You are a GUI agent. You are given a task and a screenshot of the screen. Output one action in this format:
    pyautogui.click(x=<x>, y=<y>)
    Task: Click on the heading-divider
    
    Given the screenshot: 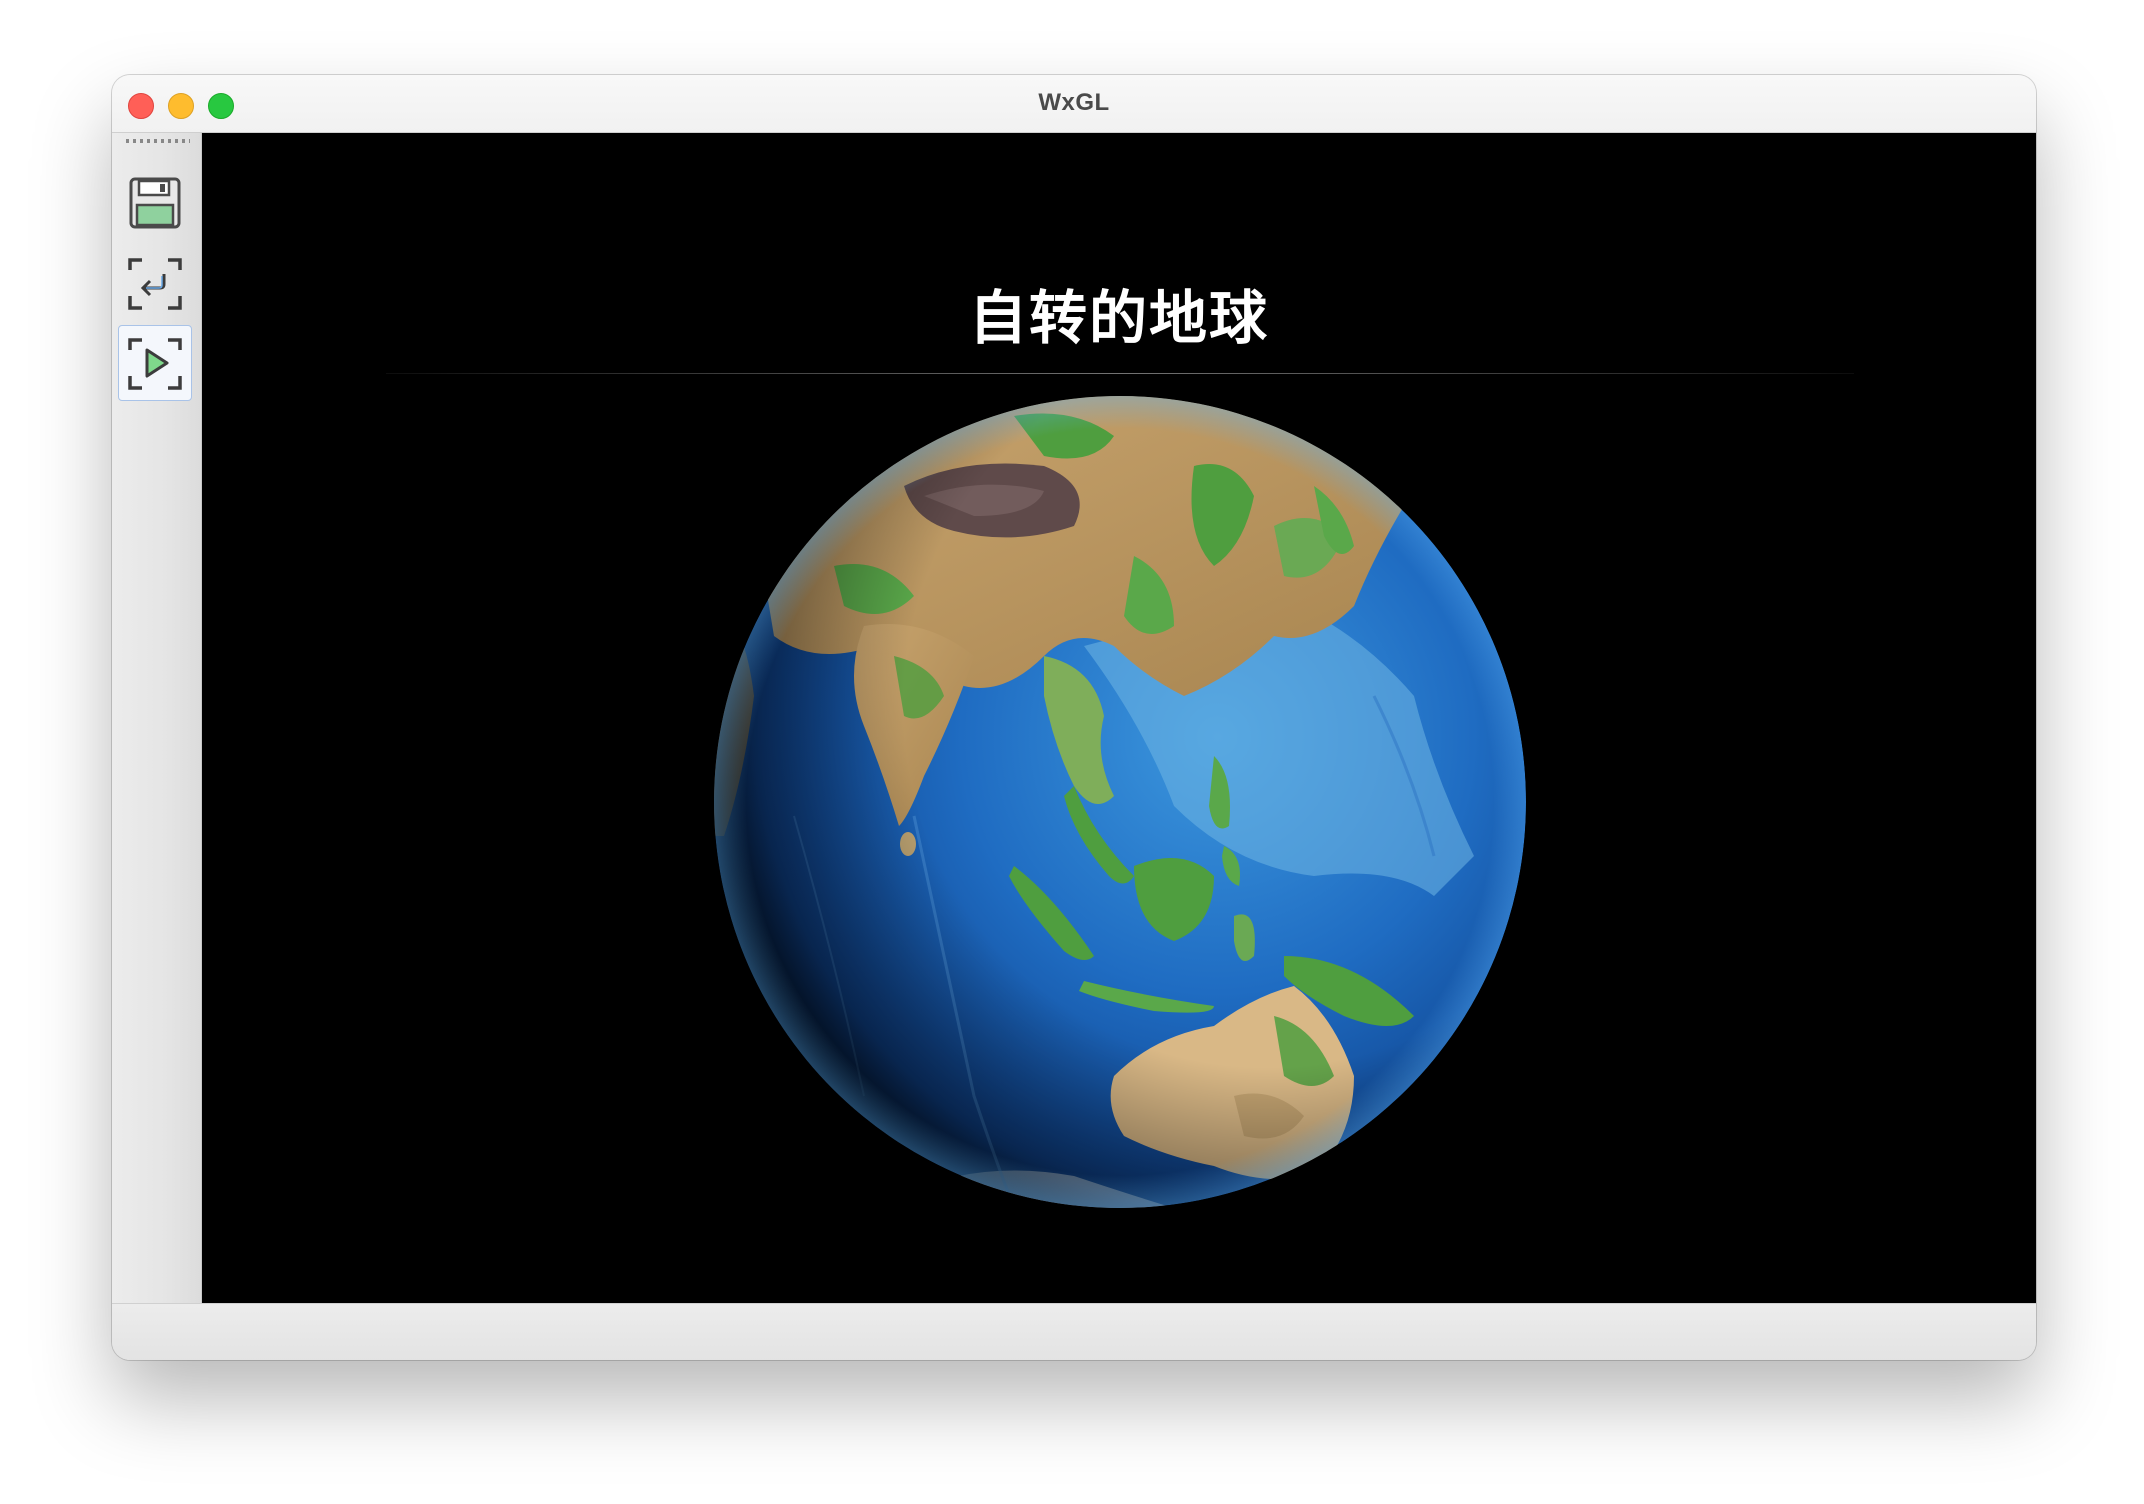 What is the action you would take?
    pyautogui.click(x=1120, y=373)
    